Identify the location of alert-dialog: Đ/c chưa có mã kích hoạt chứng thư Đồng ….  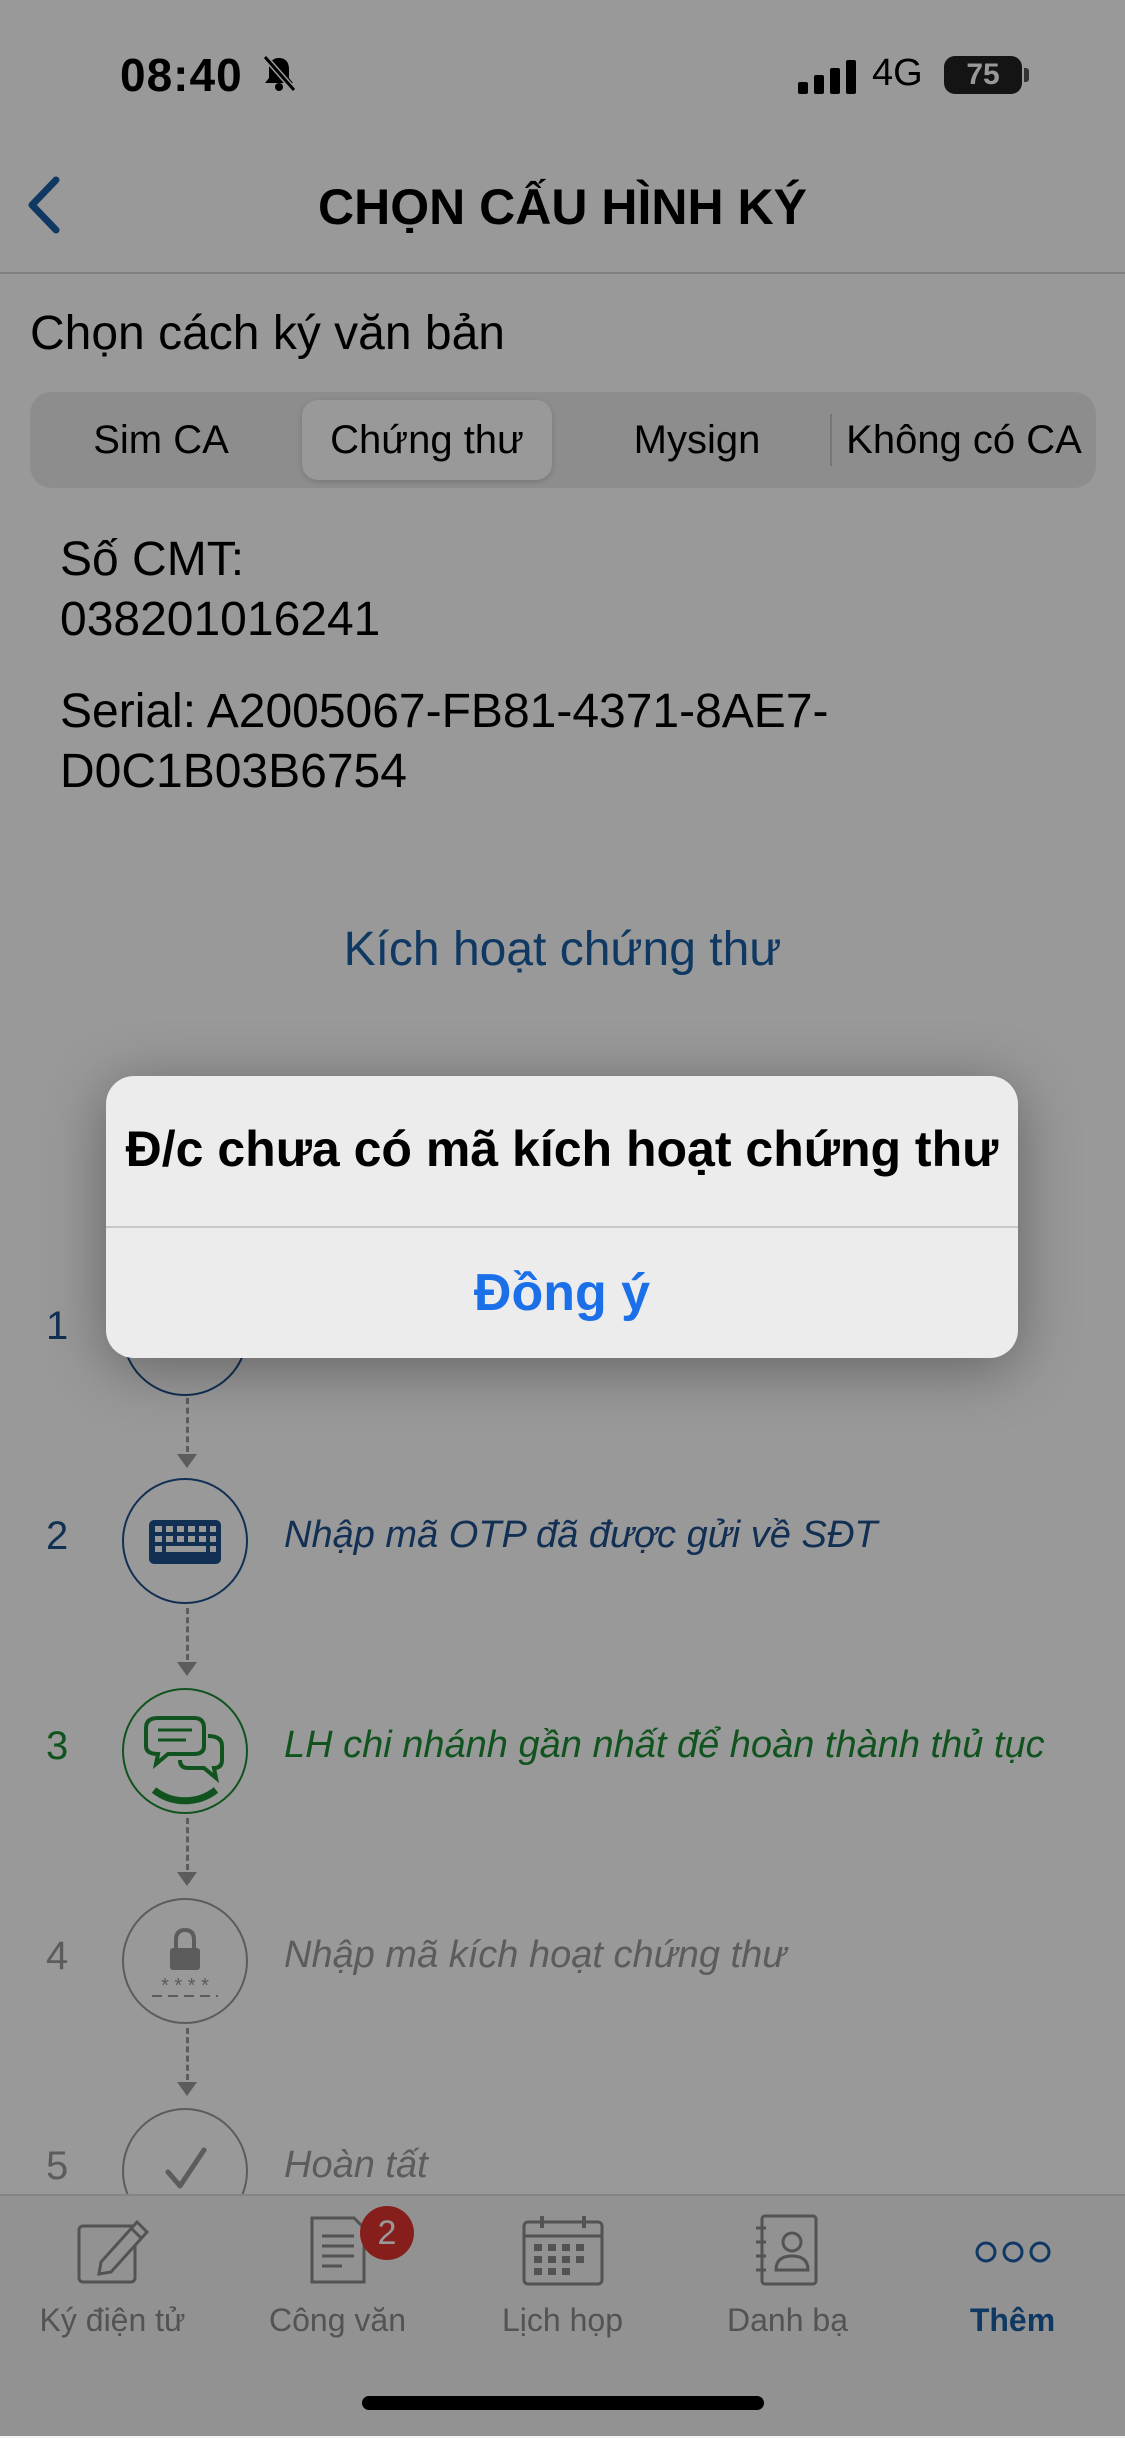
(562, 1217).